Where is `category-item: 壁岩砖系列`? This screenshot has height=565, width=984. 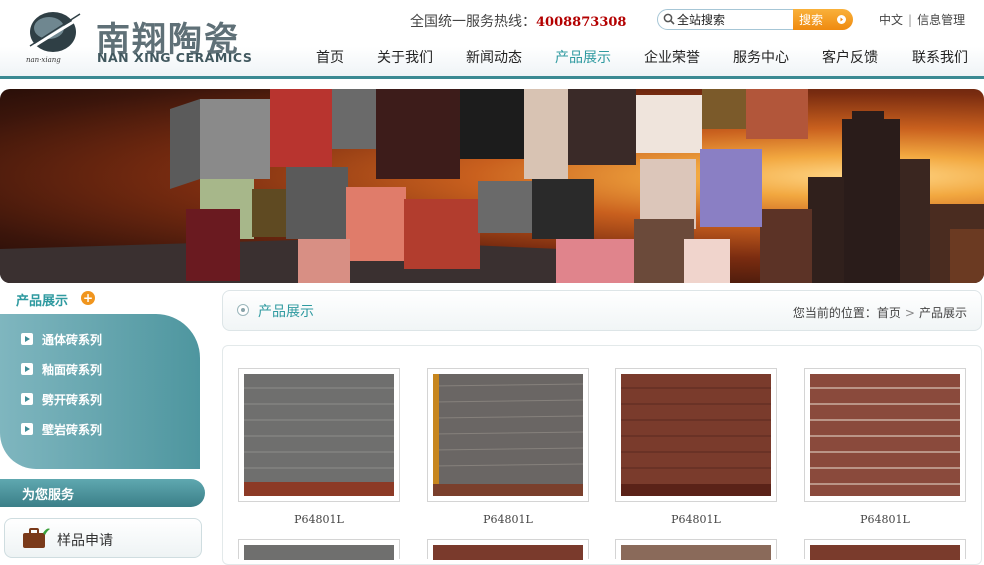 category-item: 壁岩砖系列 is located at coordinates (61, 430).